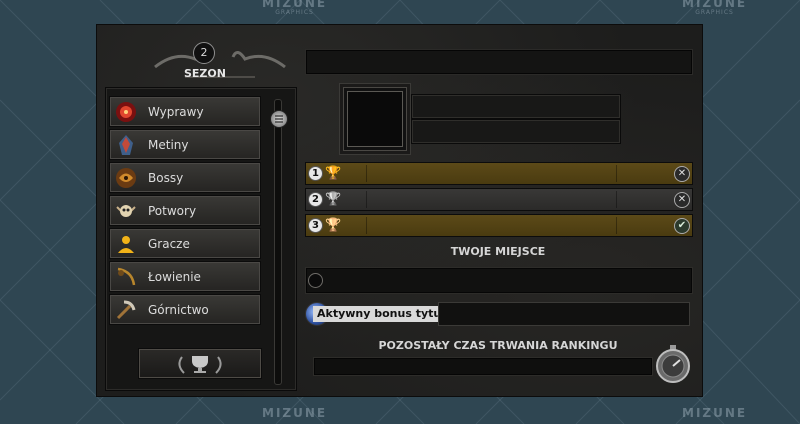 The image size is (800, 424). I want to click on grip-lines-icon, so click(279, 119).